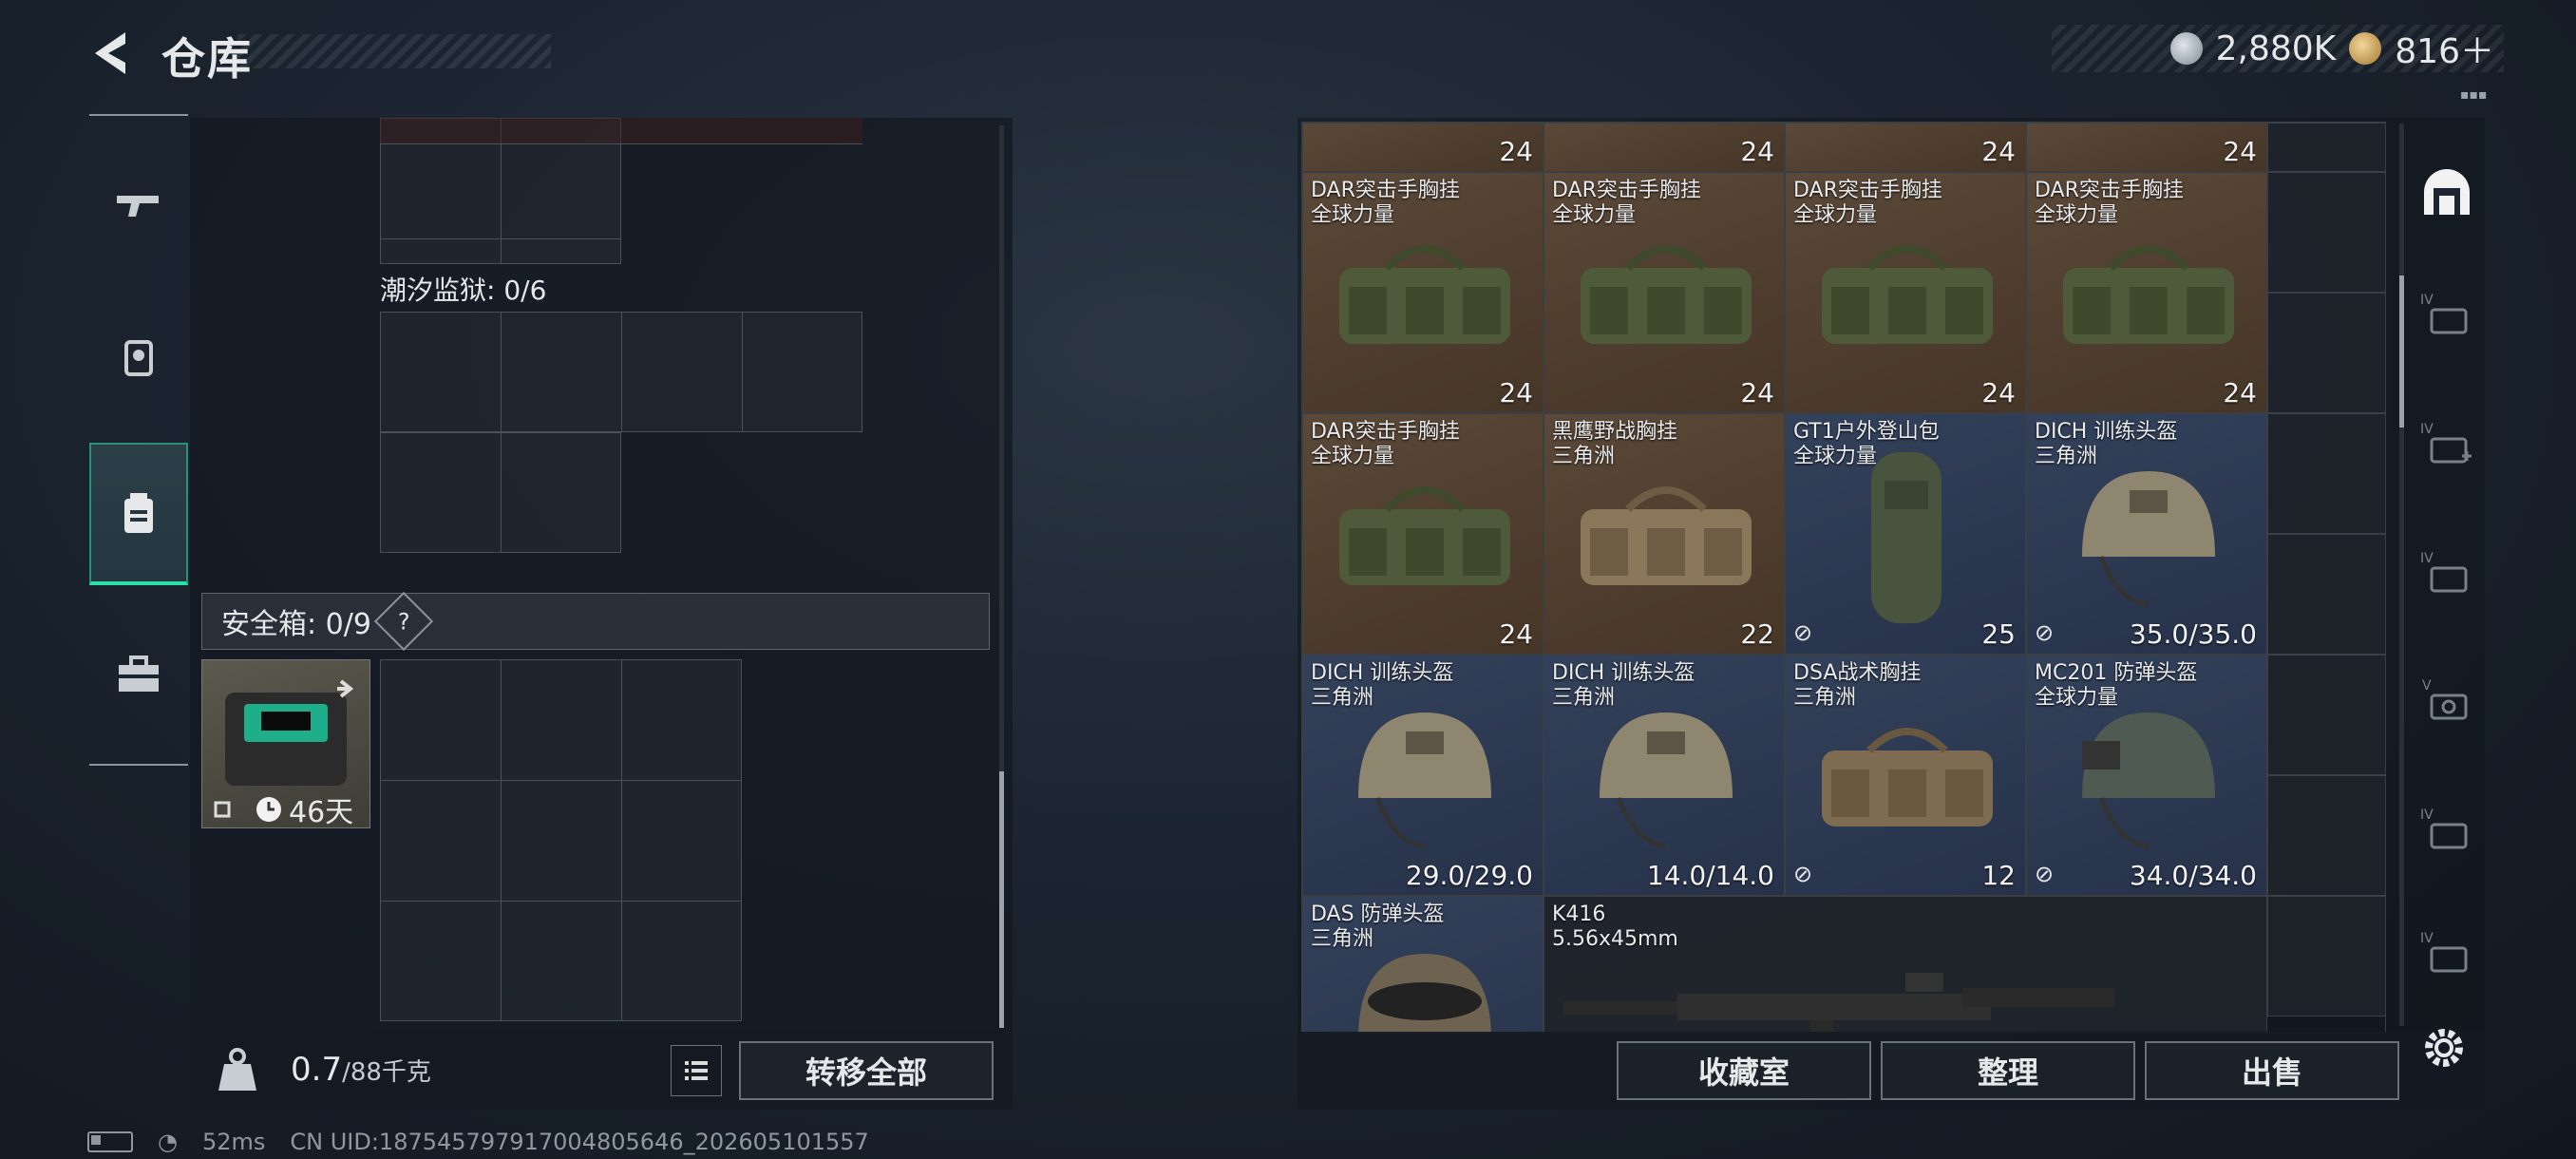 The height and width of the screenshot is (1159, 2576). I want to click on svg-text: V, so click(2427, 686).